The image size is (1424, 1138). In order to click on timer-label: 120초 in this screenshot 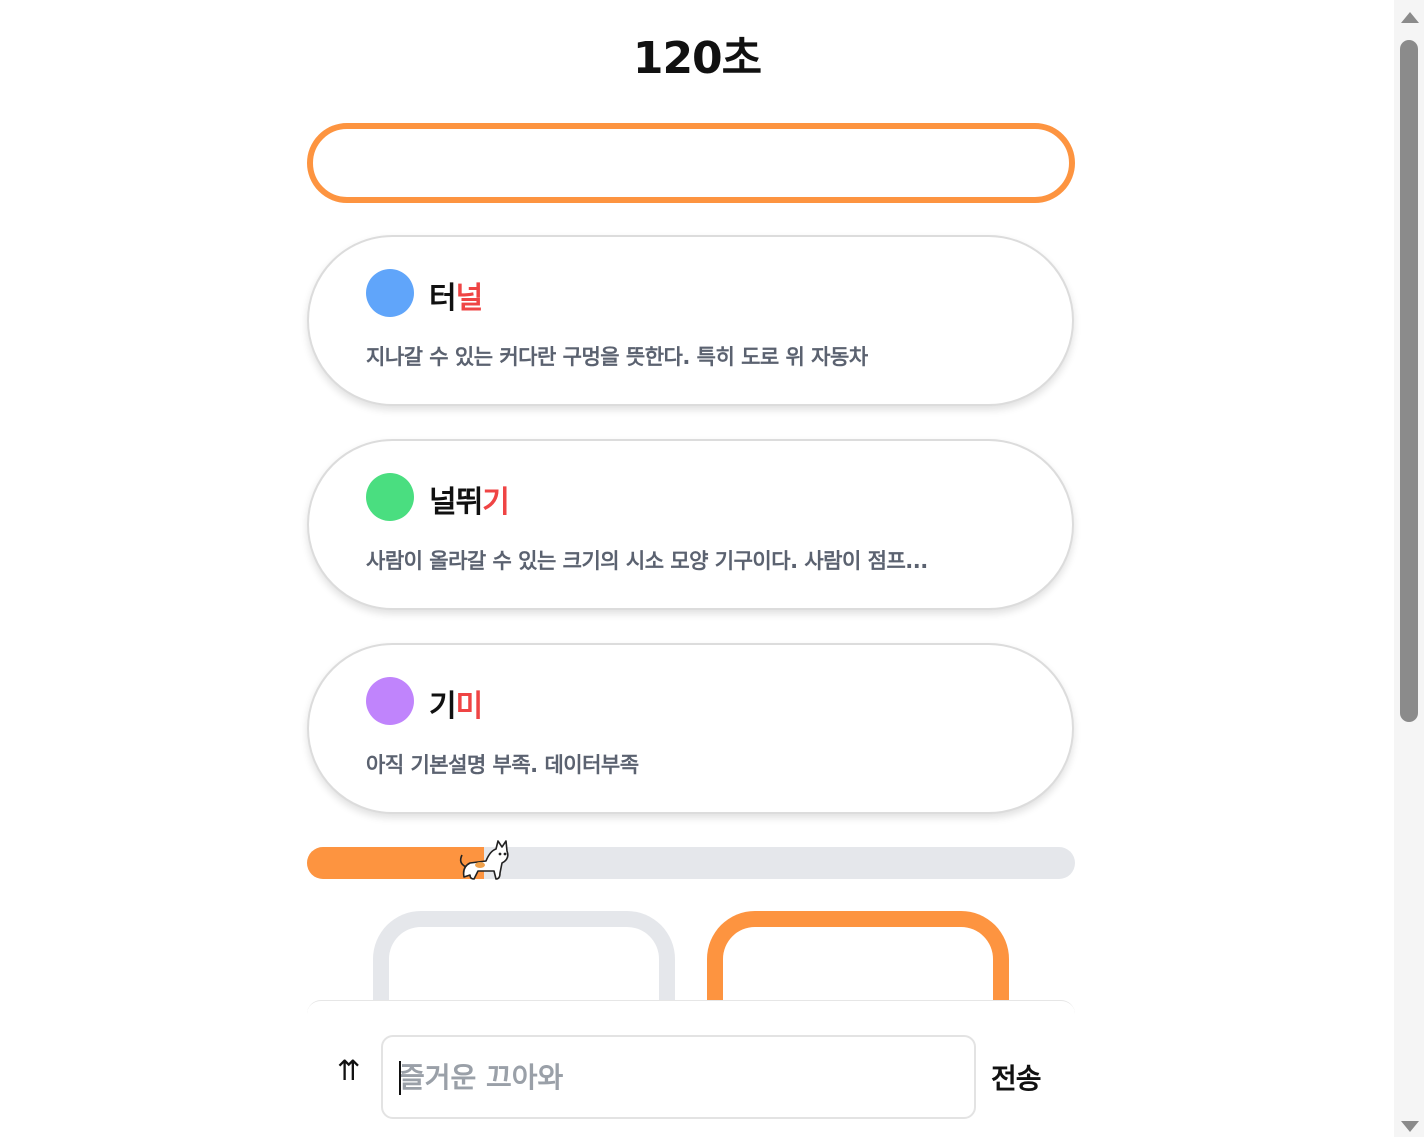, I will do `click(697, 58)`.